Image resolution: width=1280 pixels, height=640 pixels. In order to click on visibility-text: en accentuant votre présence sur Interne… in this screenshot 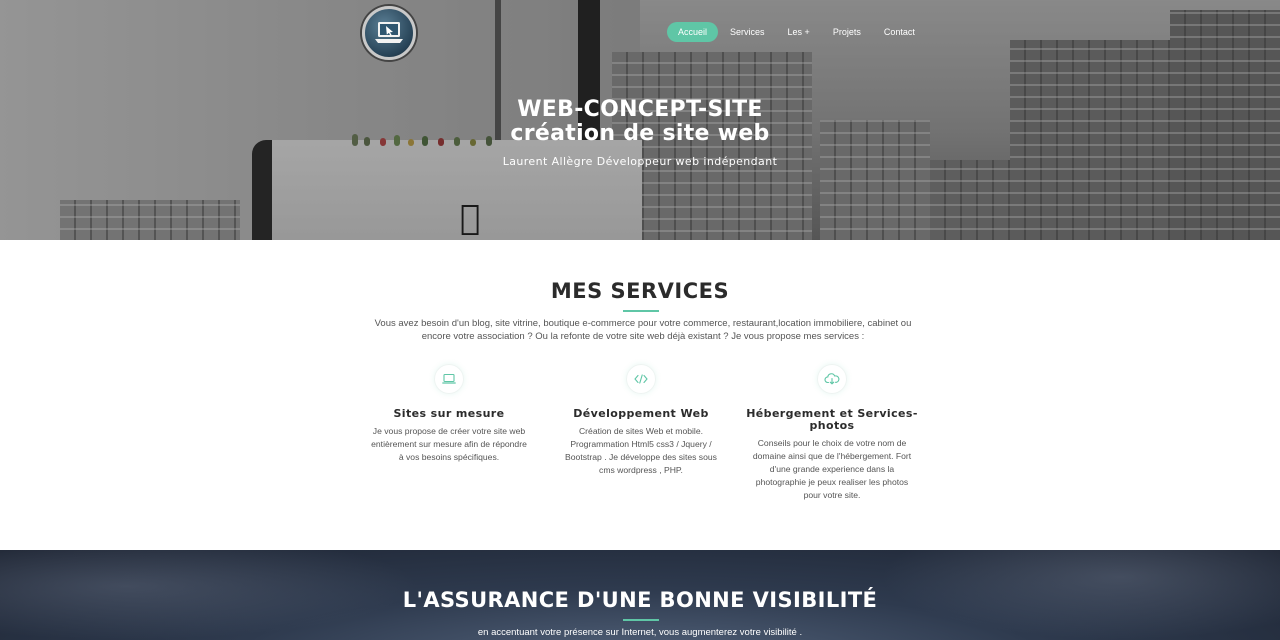, I will do `click(640, 632)`.